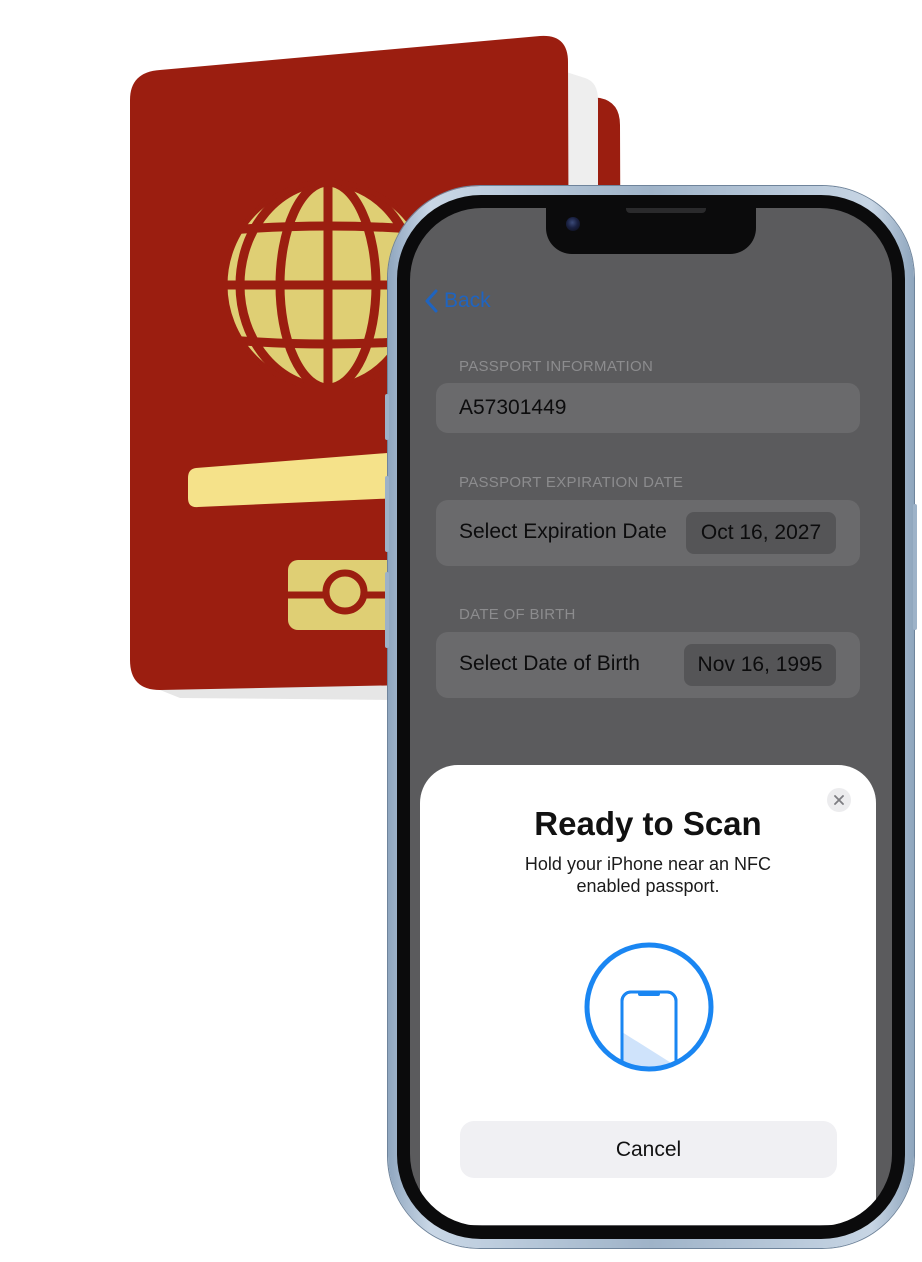  Describe the element at coordinates (651, 231) in the screenshot. I see `notch` at that location.